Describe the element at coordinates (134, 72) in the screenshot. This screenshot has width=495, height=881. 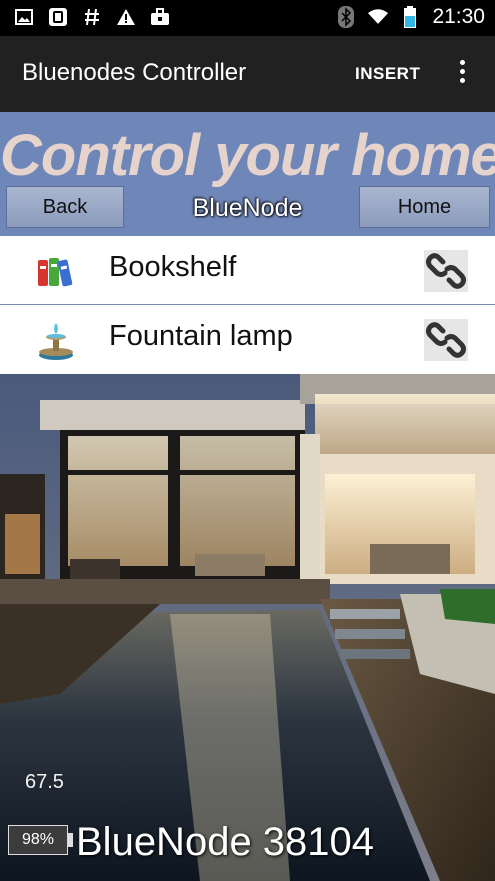
I see `app-title: Bluenodes Controller` at that location.